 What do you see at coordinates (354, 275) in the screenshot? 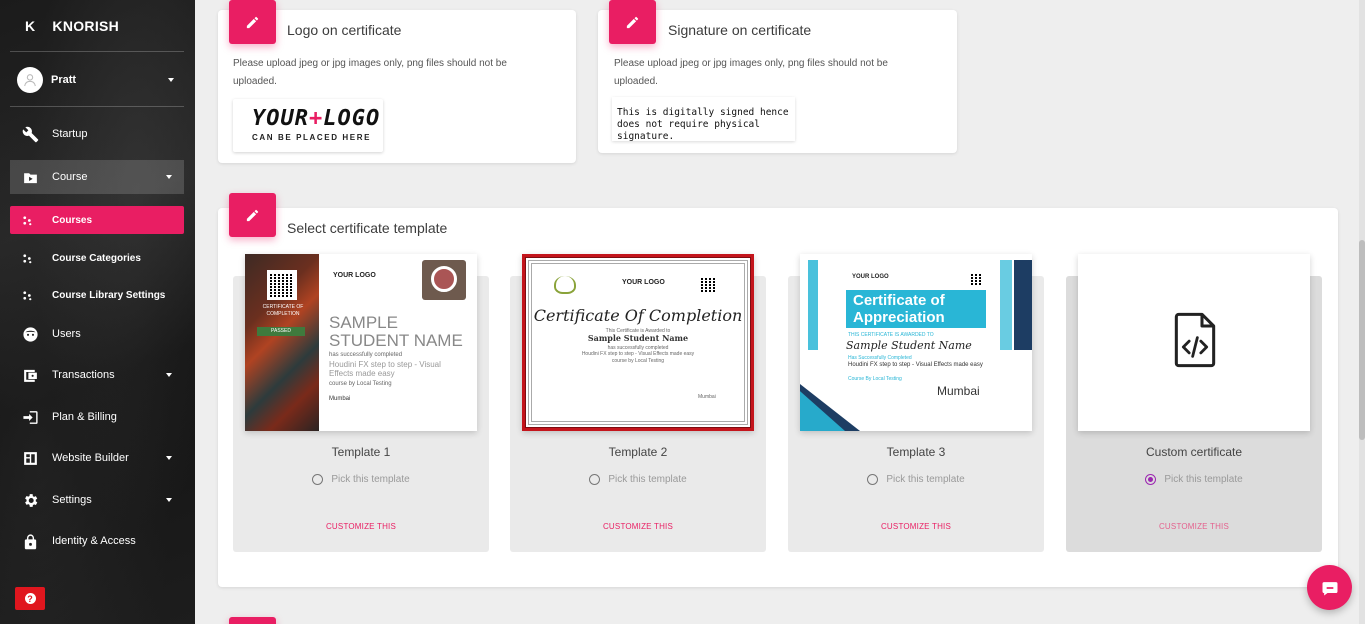
I see `t1-logo: YOUR LOGO` at bounding box center [354, 275].